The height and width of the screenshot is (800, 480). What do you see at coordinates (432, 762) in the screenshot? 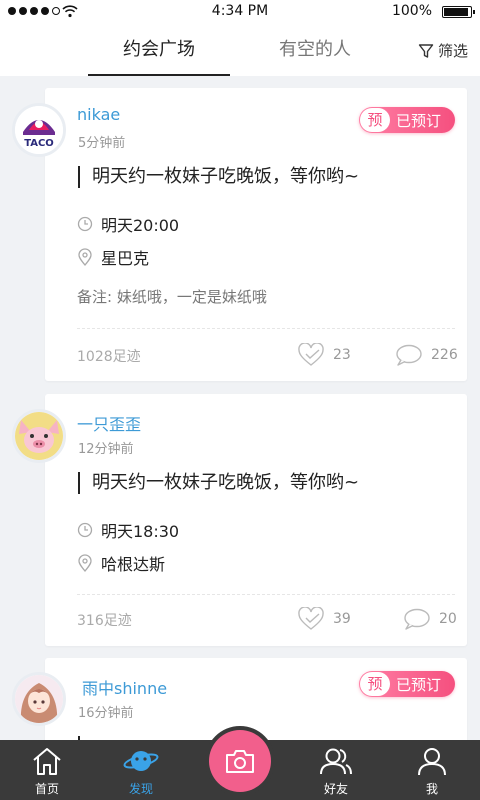
I see `user-icon` at bounding box center [432, 762].